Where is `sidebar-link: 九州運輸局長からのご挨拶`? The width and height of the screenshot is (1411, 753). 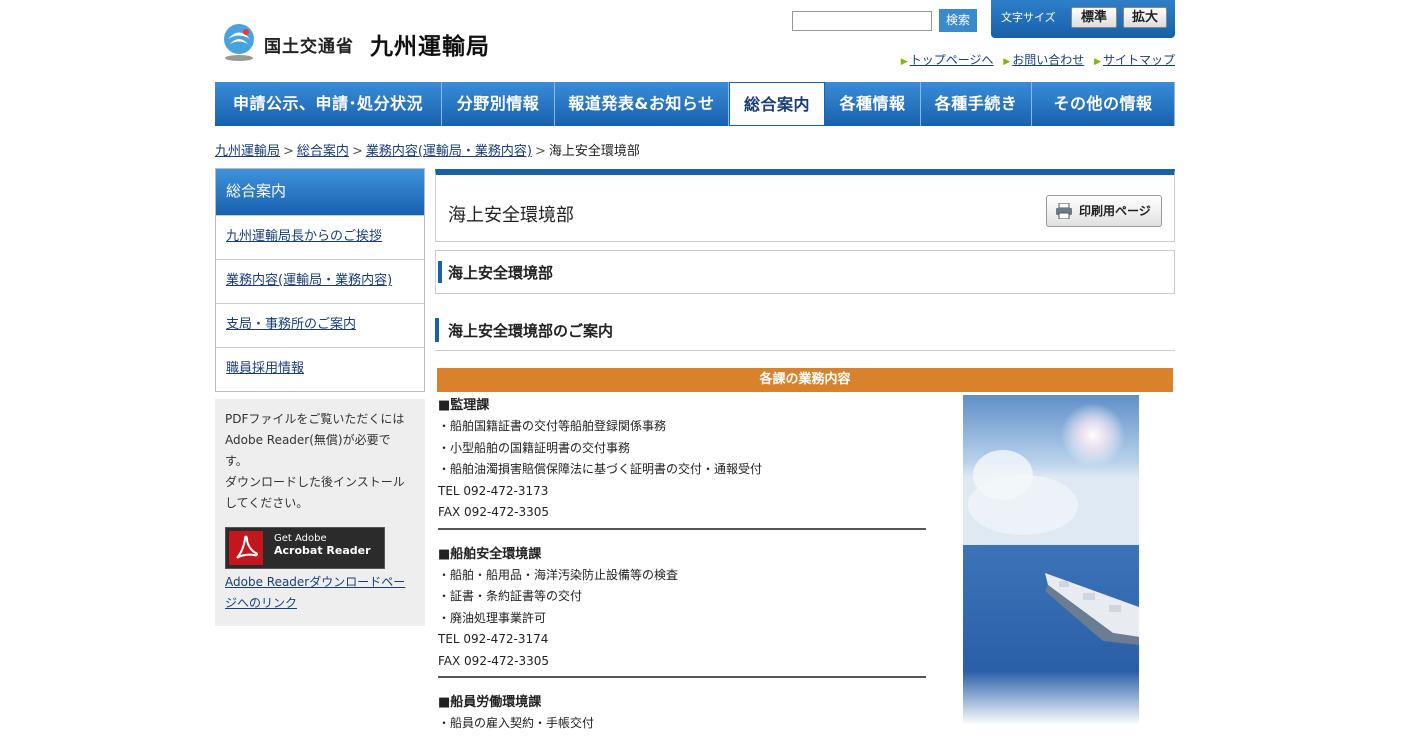
sidebar-link: 九州運輸局長からのご挨拶 is located at coordinates (304, 236).